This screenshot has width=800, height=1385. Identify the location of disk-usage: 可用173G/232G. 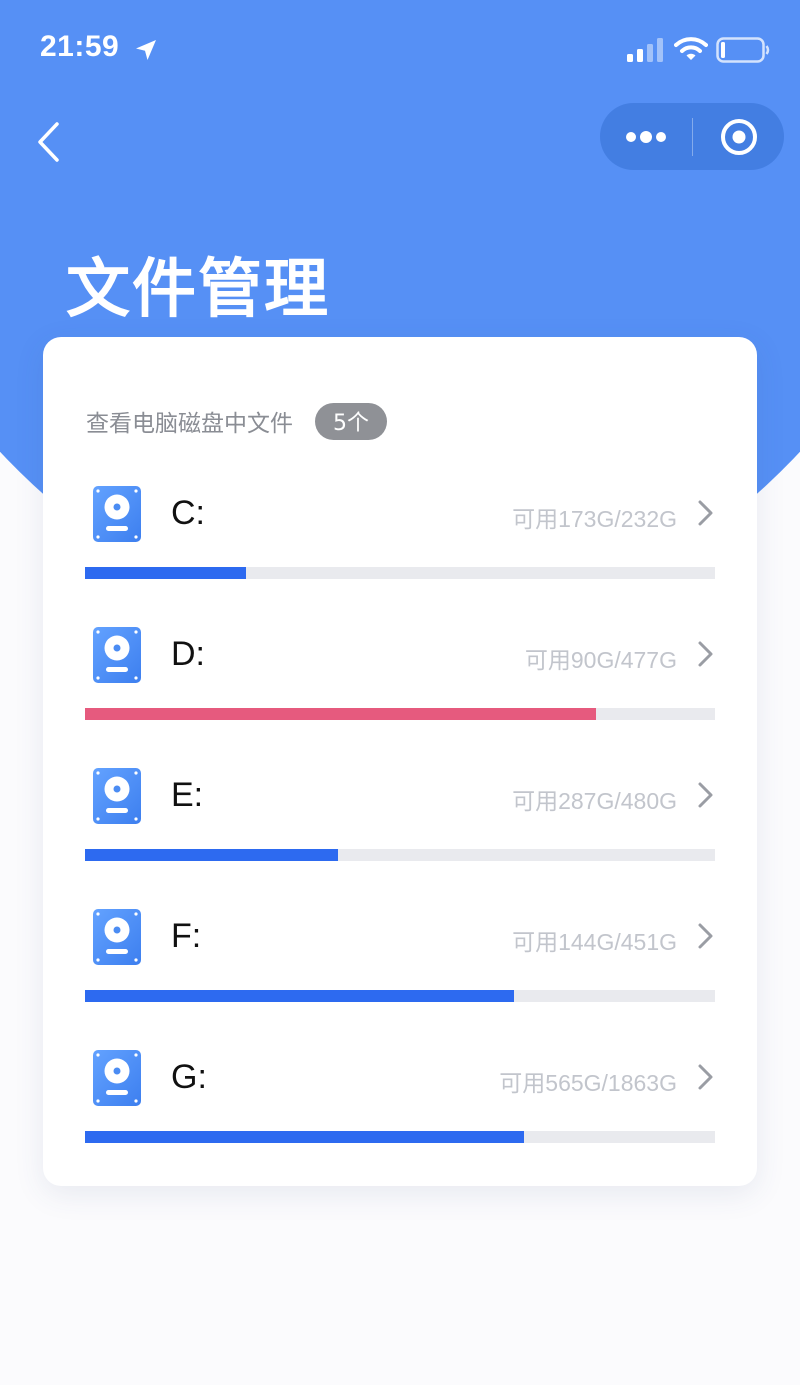
(594, 519).